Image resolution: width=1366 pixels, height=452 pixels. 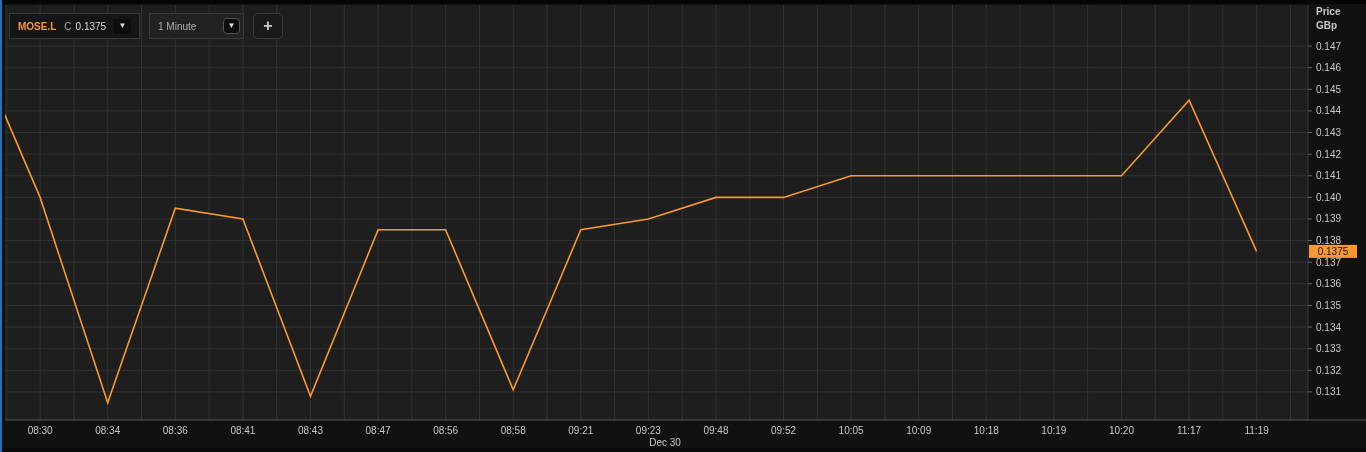 What do you see at coordinates (1329, 46) in the screenshot?
I see `axis-label: 0.147` at bounding box center [1329, 46].